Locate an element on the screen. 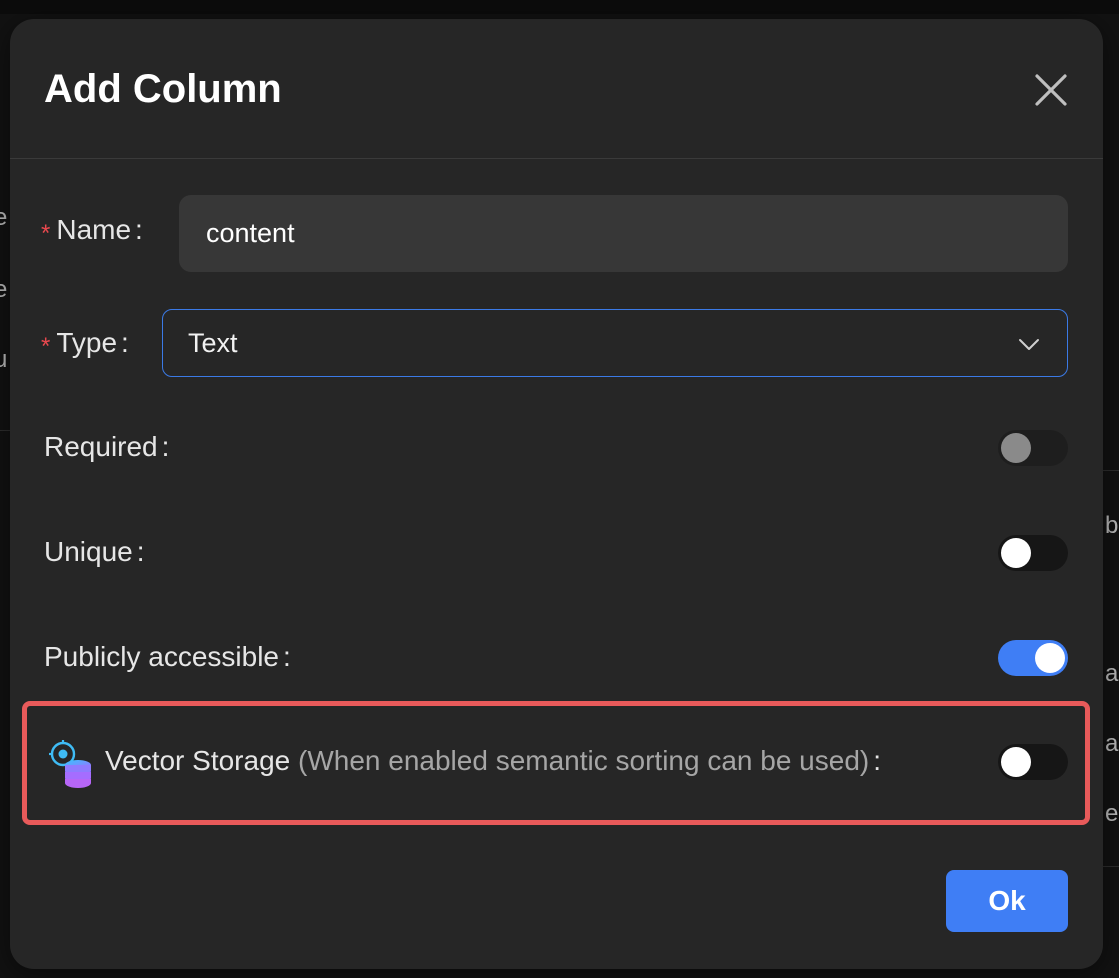 This screenshot has height=978, width=1119. backdrop-text: u is located at coordinates (4, 359).